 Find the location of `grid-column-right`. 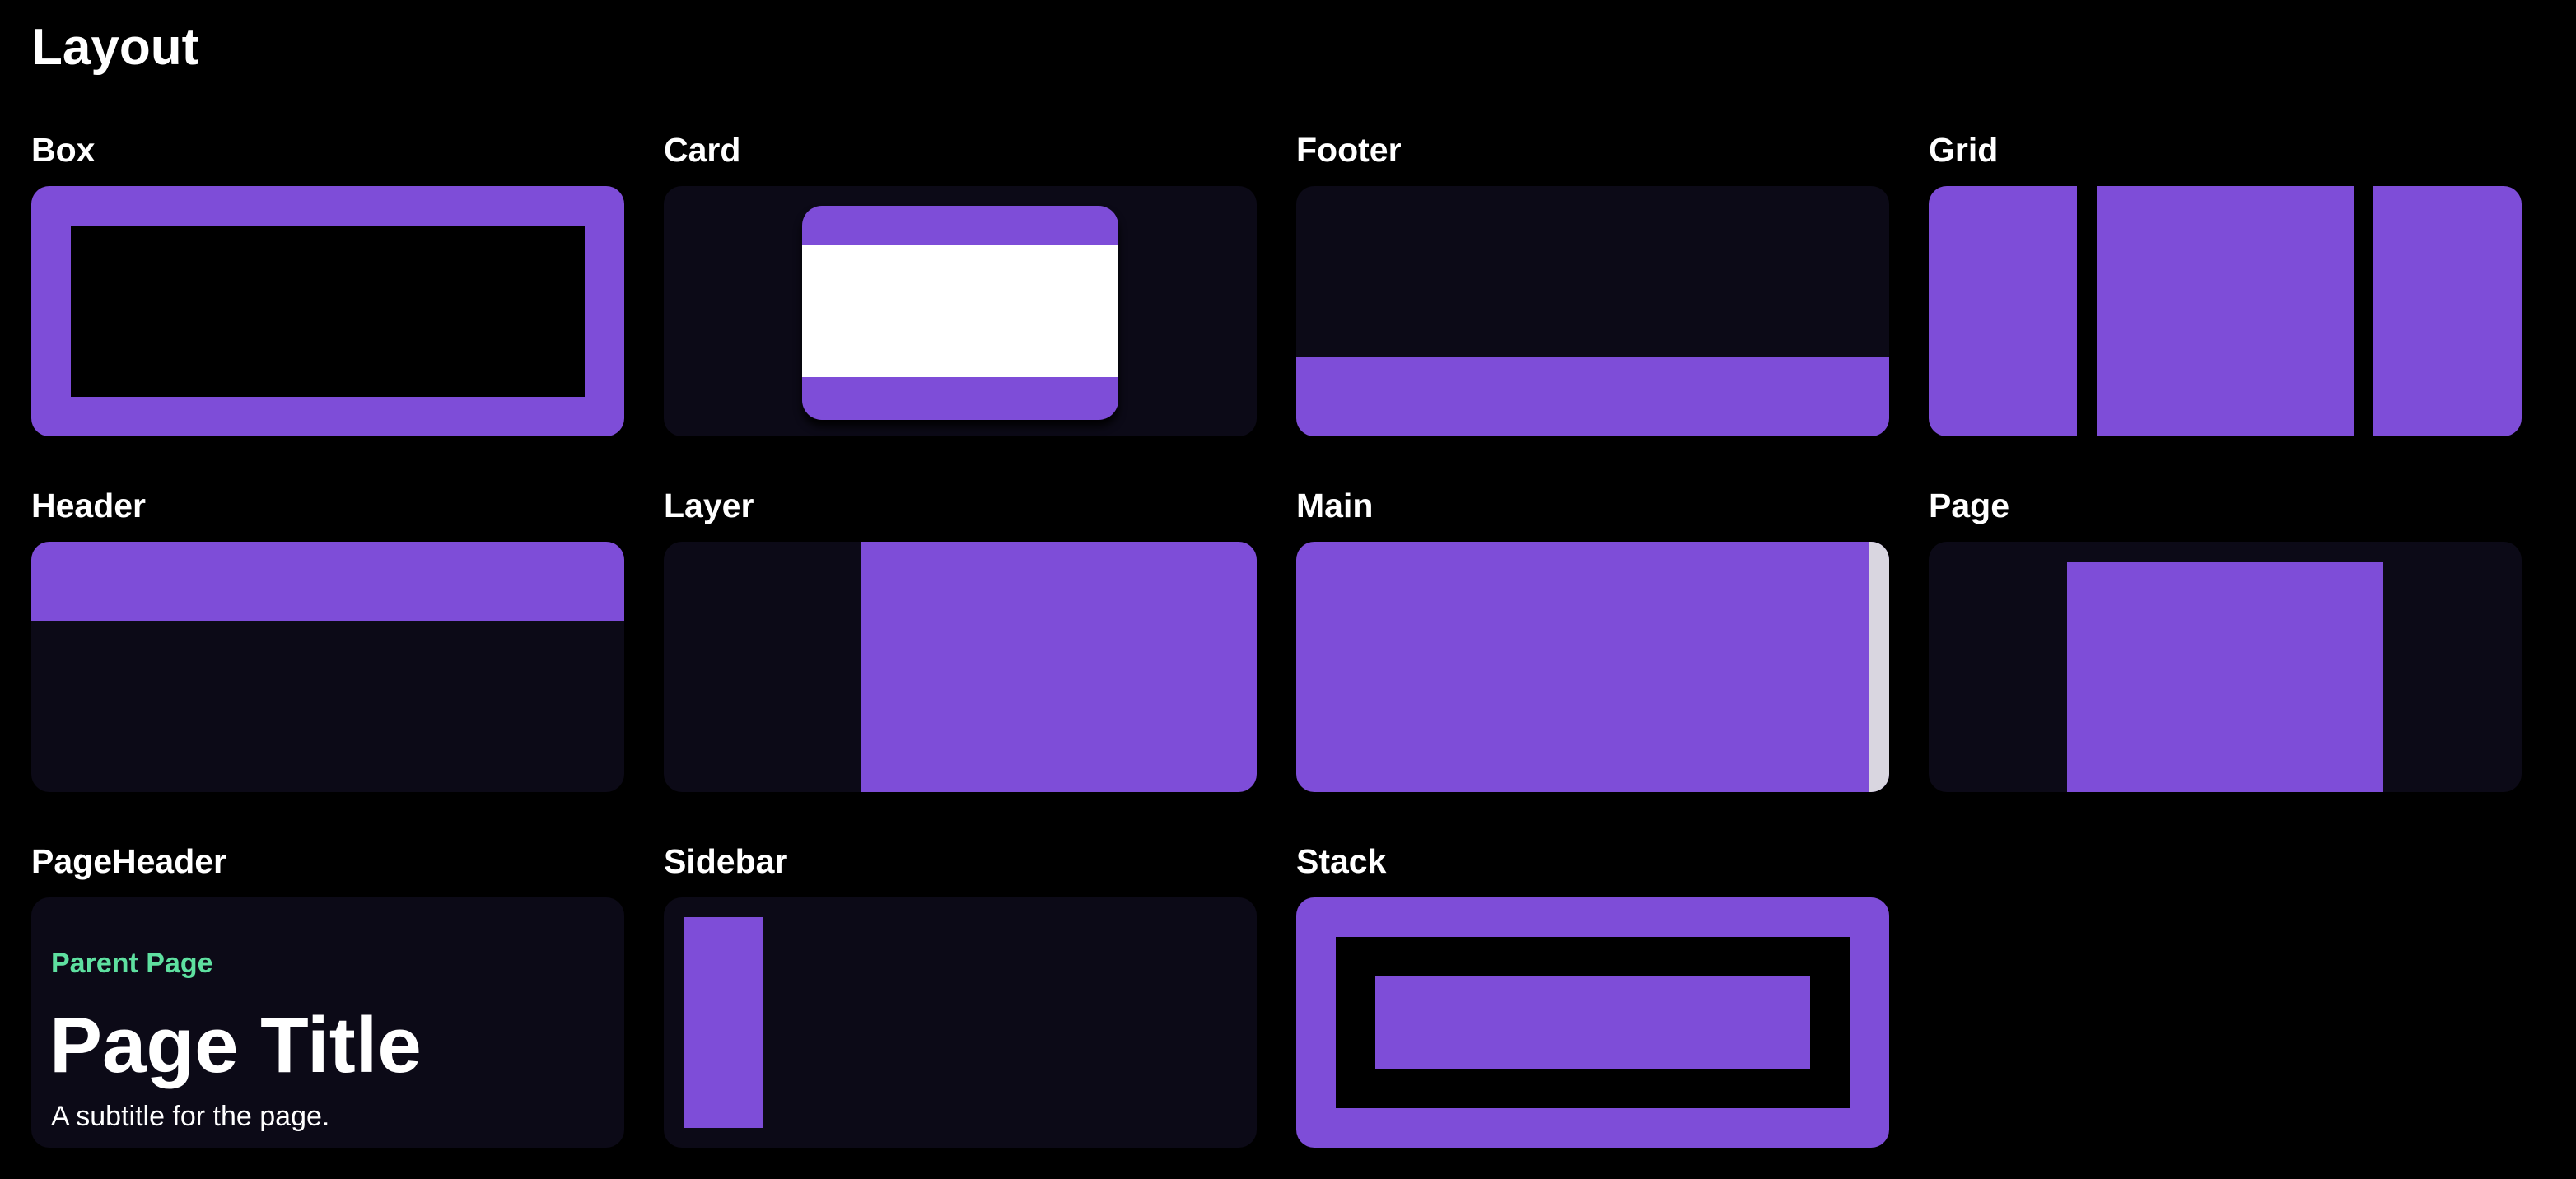

grid-column-right is located at coordinates (2447, 311).